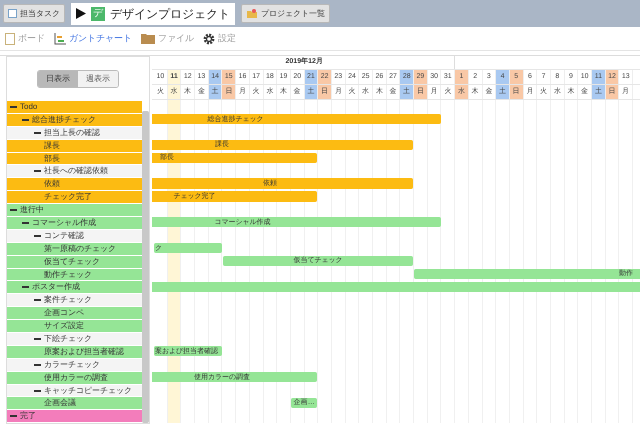  I want to click on task-name: 社長への確認依頼, so click(76, 171).